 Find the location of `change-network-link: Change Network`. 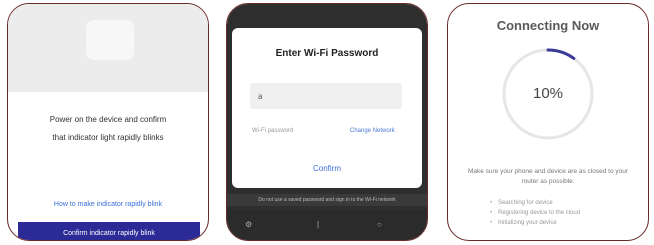

change-network-link: Change Network is located at coordinates (372, 131).